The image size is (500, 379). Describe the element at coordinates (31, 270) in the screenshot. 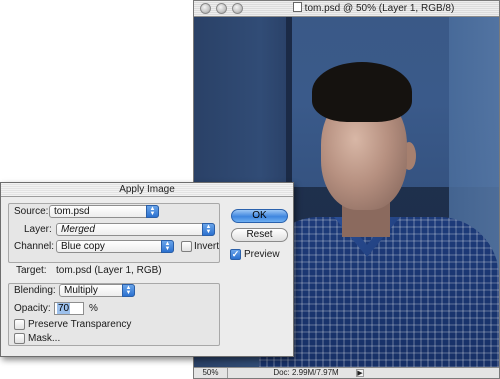

I see `target-label: Target:` at that location.